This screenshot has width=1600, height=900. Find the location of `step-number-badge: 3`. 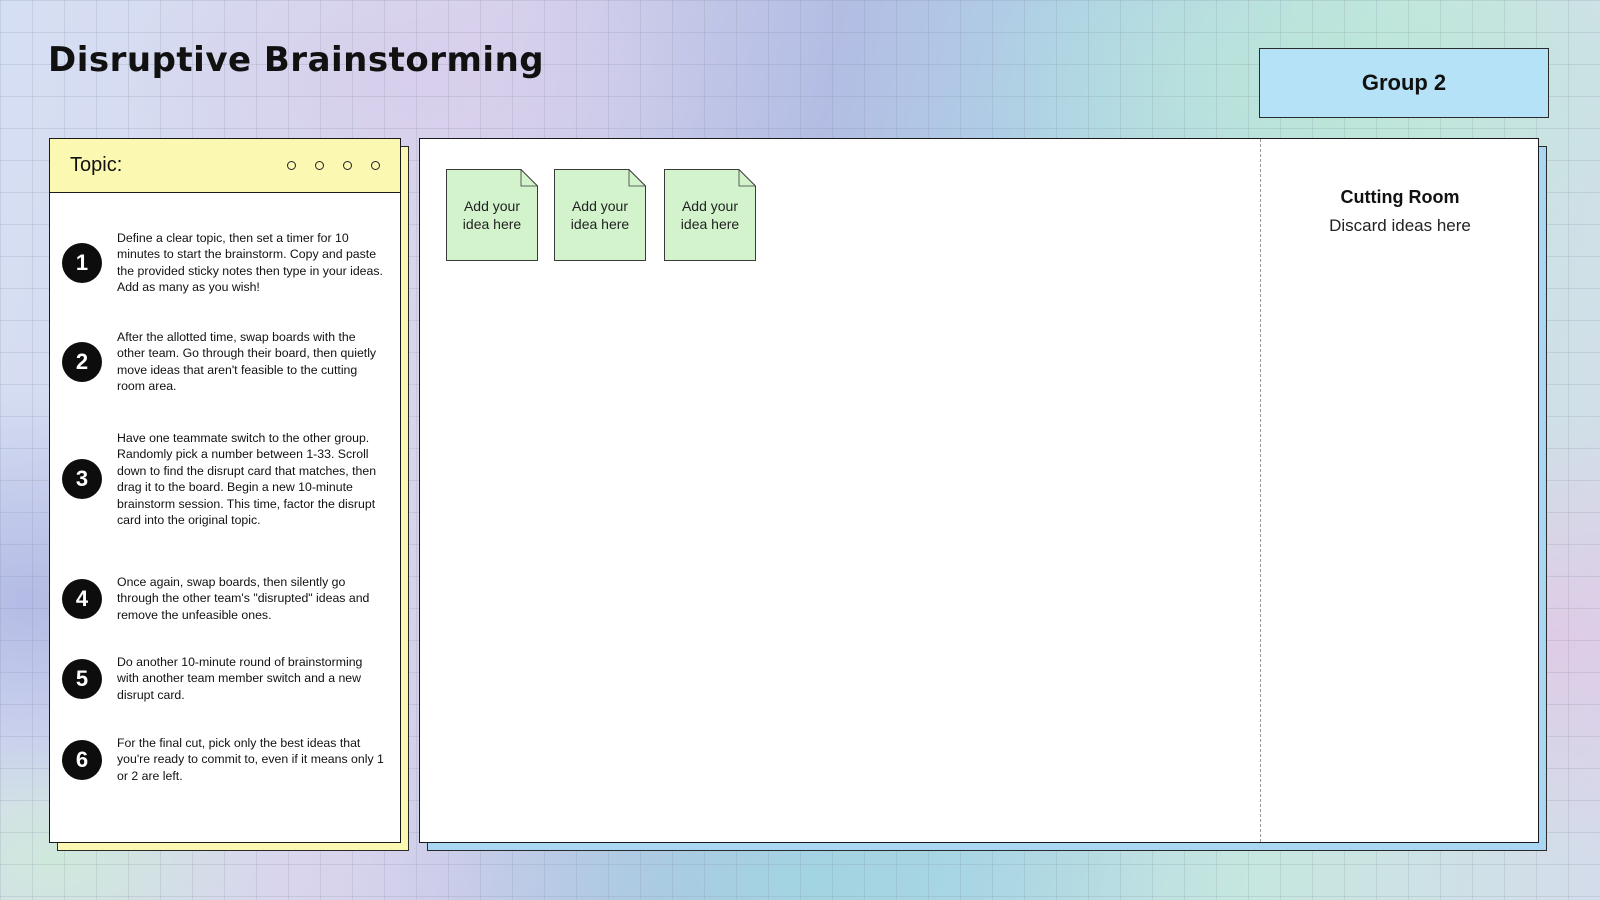

step-number-badge: 3 is located at coordinates (82, 479).